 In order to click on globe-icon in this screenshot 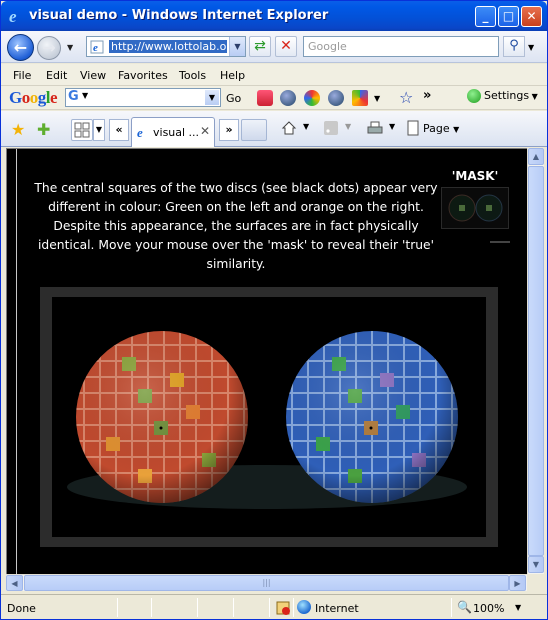, I will do `click(336, 98)`.